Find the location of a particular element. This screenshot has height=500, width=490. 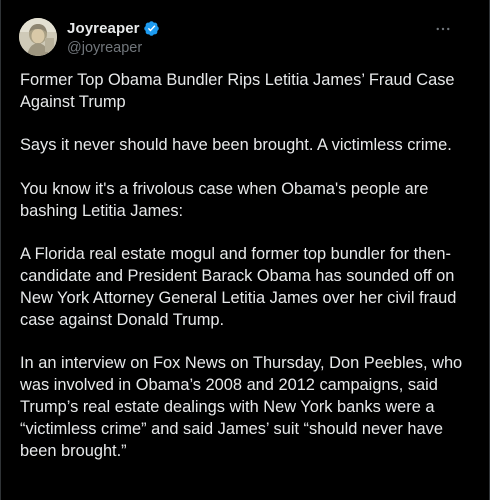

more-options-icon is located at coordinates (443, 29).